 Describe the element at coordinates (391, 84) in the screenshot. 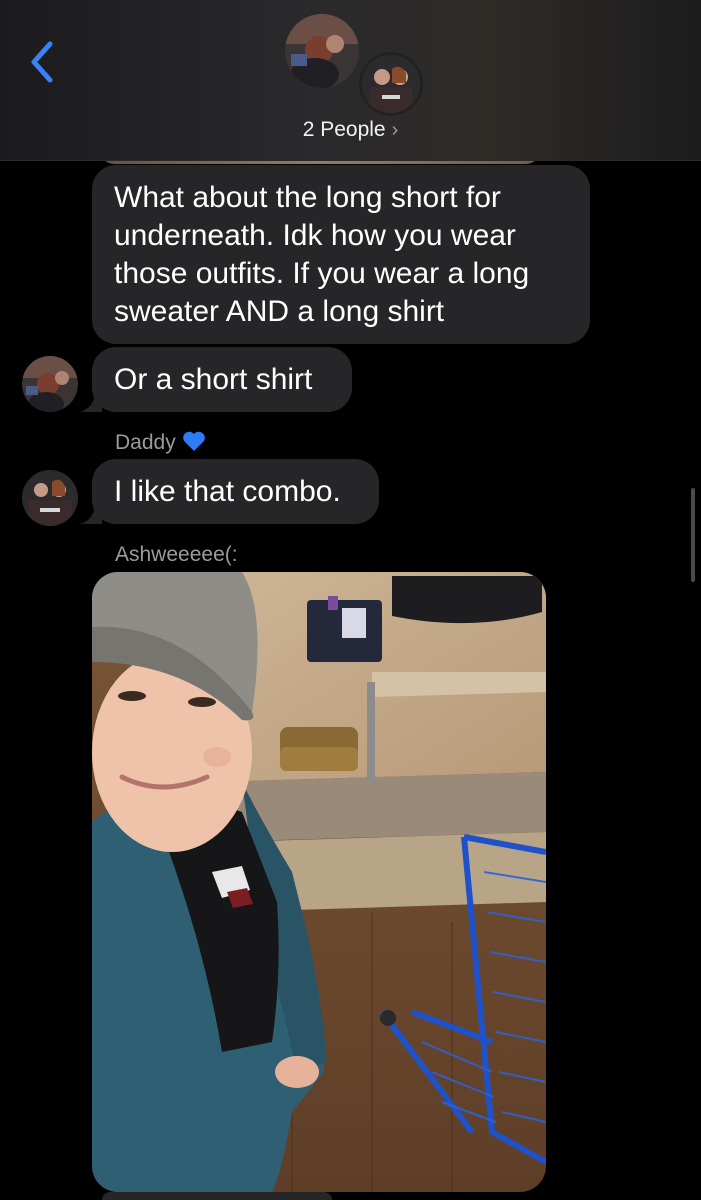

I see `group-avatar-secondary` at that location.